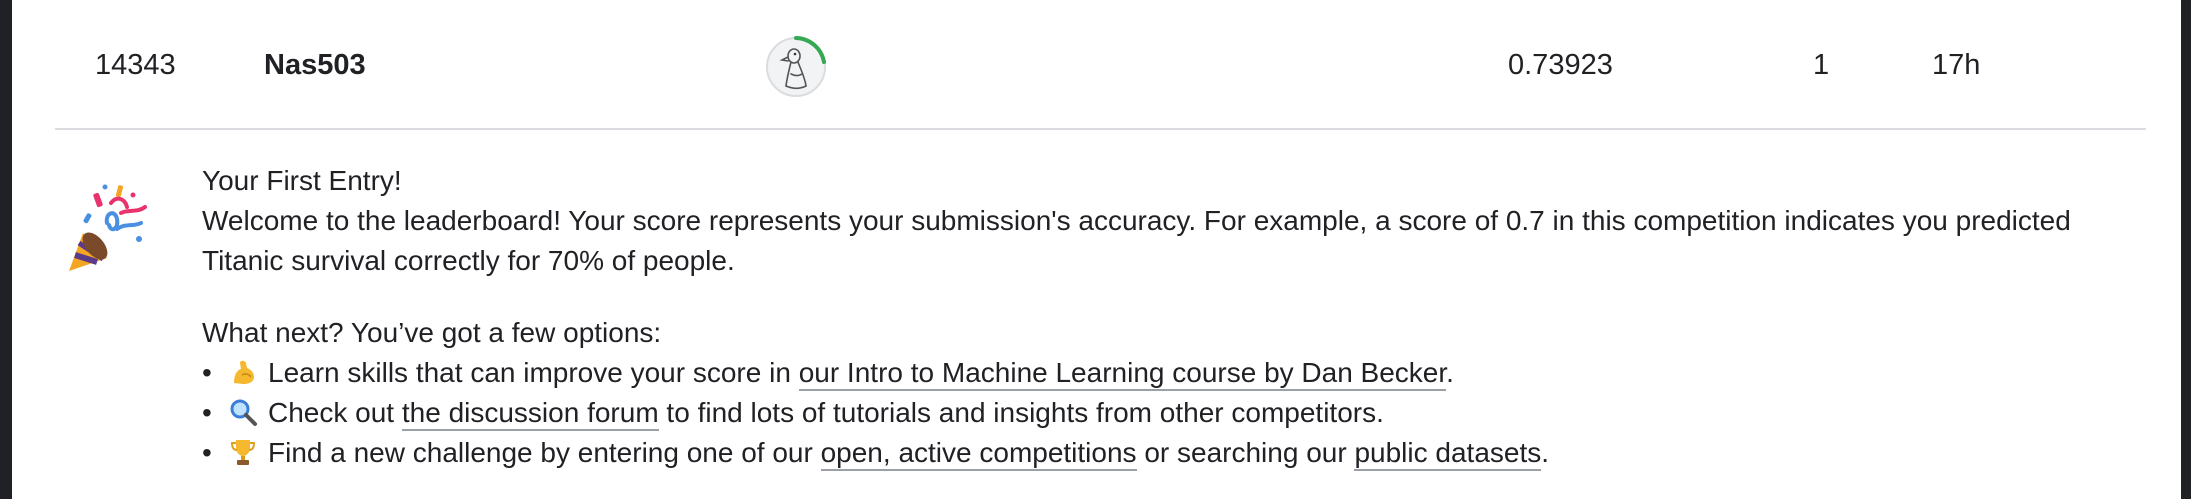 This screenshot has height=499, width=2191. Describe the element at coordinates (1560, 65) in the screenshot. I see `score-value: 0.73923` at that location.